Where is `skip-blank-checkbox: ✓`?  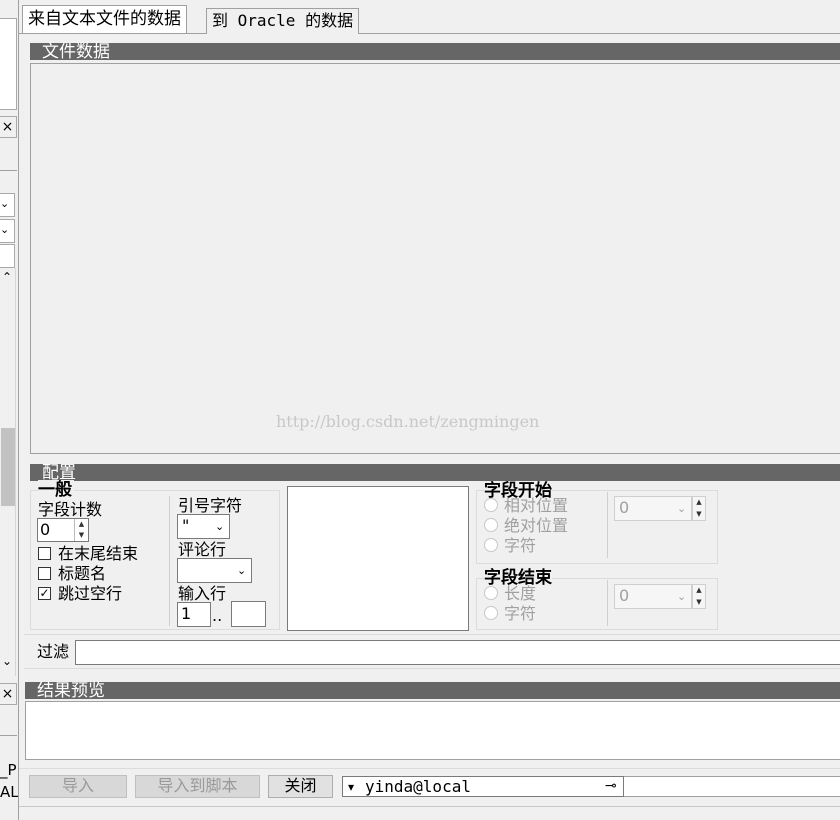
skip-blank-checkbox: ✓ is located at coordinates (44, 593).